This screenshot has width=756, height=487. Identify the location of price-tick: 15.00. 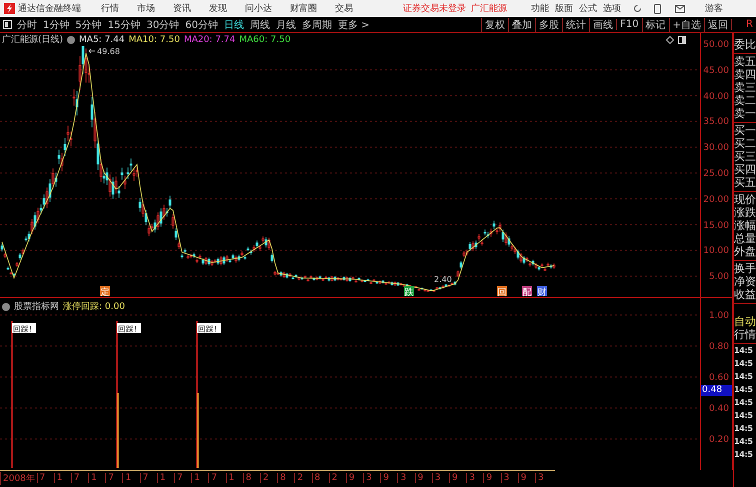
(716, 225).